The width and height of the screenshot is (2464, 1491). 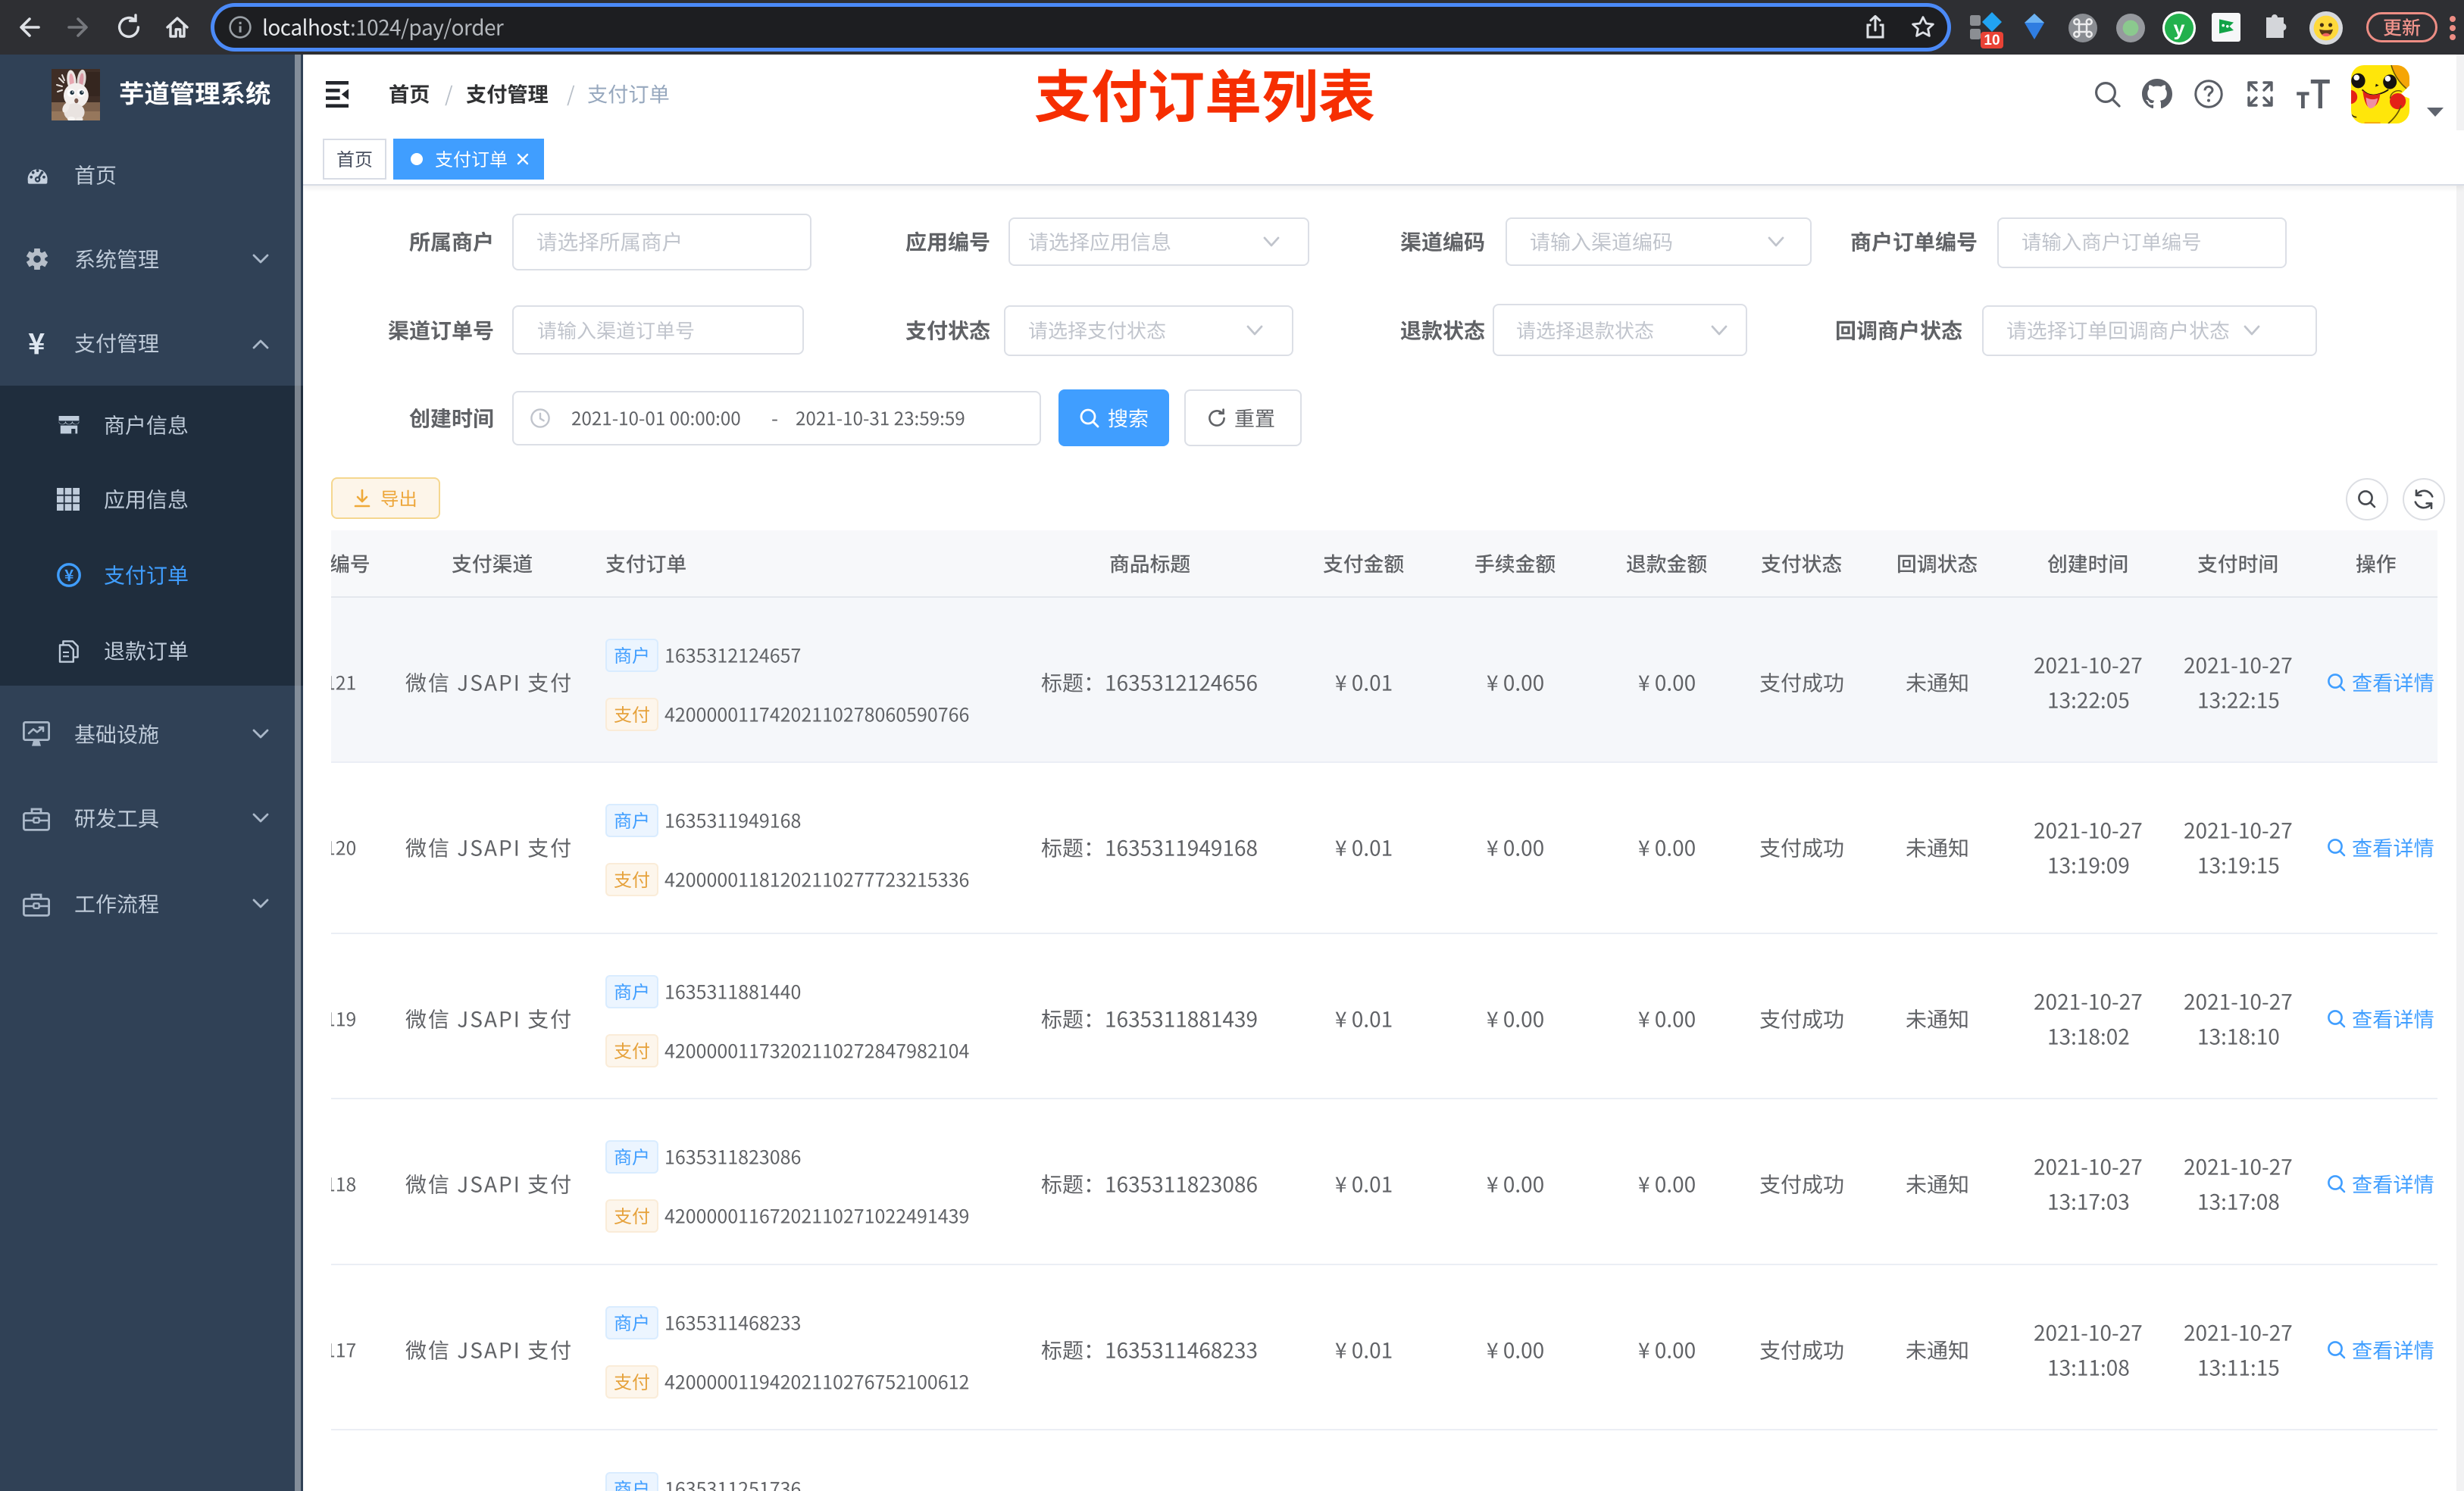 I want to click on svg-text: 10, so click(x=1992, y=40).